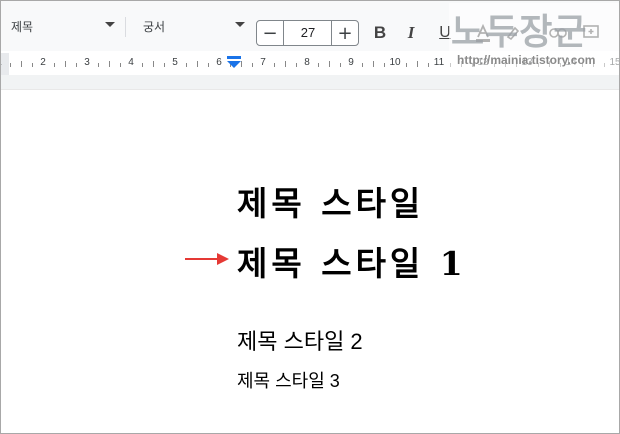  What do you see at coordinates (1, 62) in the screenshot?
I see `ruler-number: 1` at bounding box center [1, 62].